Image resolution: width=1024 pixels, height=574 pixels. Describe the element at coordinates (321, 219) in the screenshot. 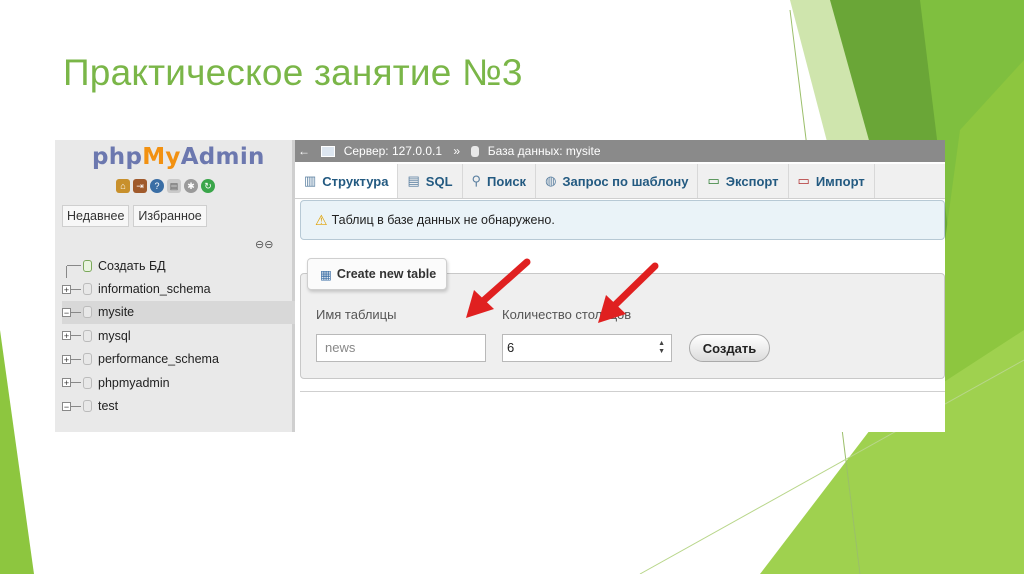

I see `warning-icon: ⚠` at that location.